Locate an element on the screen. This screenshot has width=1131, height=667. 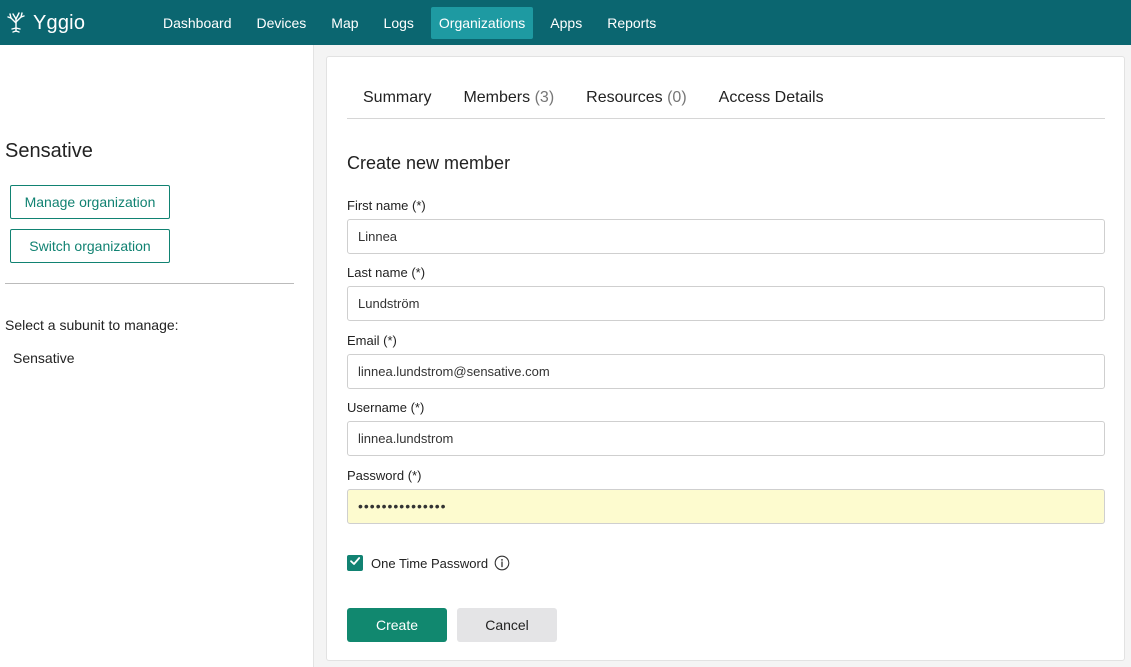
cancel-button: Cancel is located at coordinates (507, 625).